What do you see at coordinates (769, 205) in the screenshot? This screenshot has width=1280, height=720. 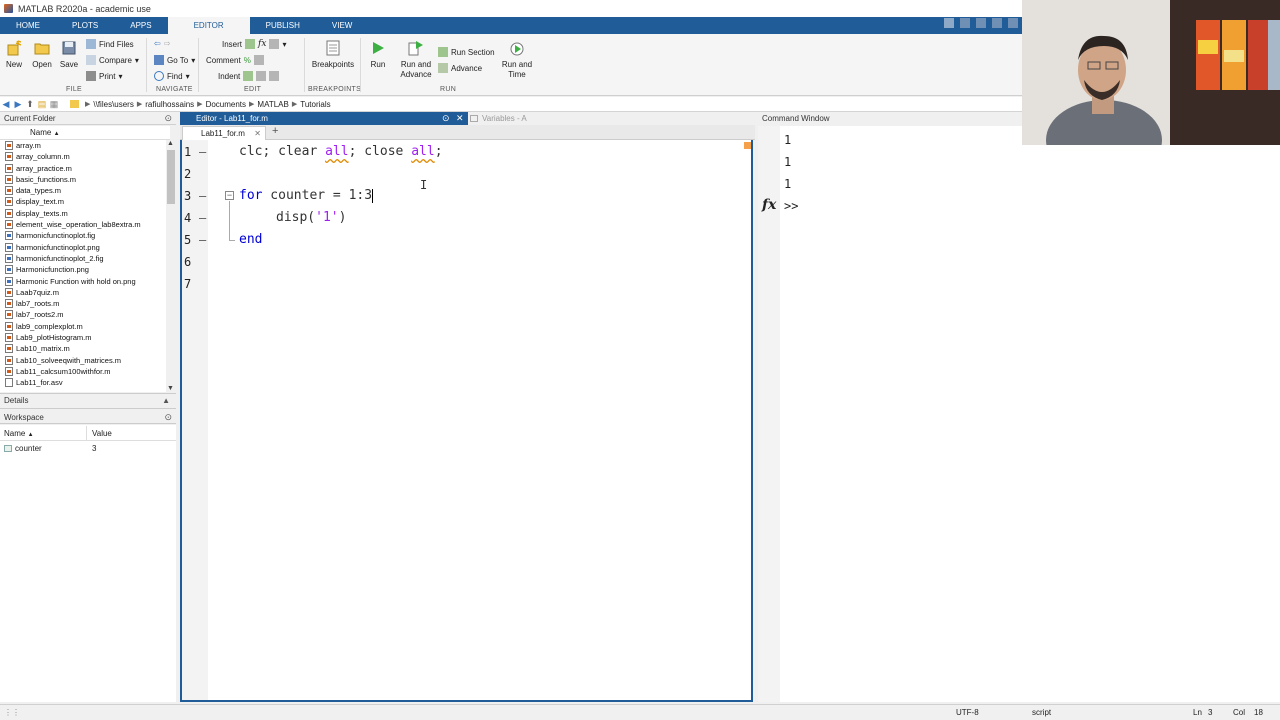 I see `function-browser-fx-icon: fx` at bounding box center [769, 205].